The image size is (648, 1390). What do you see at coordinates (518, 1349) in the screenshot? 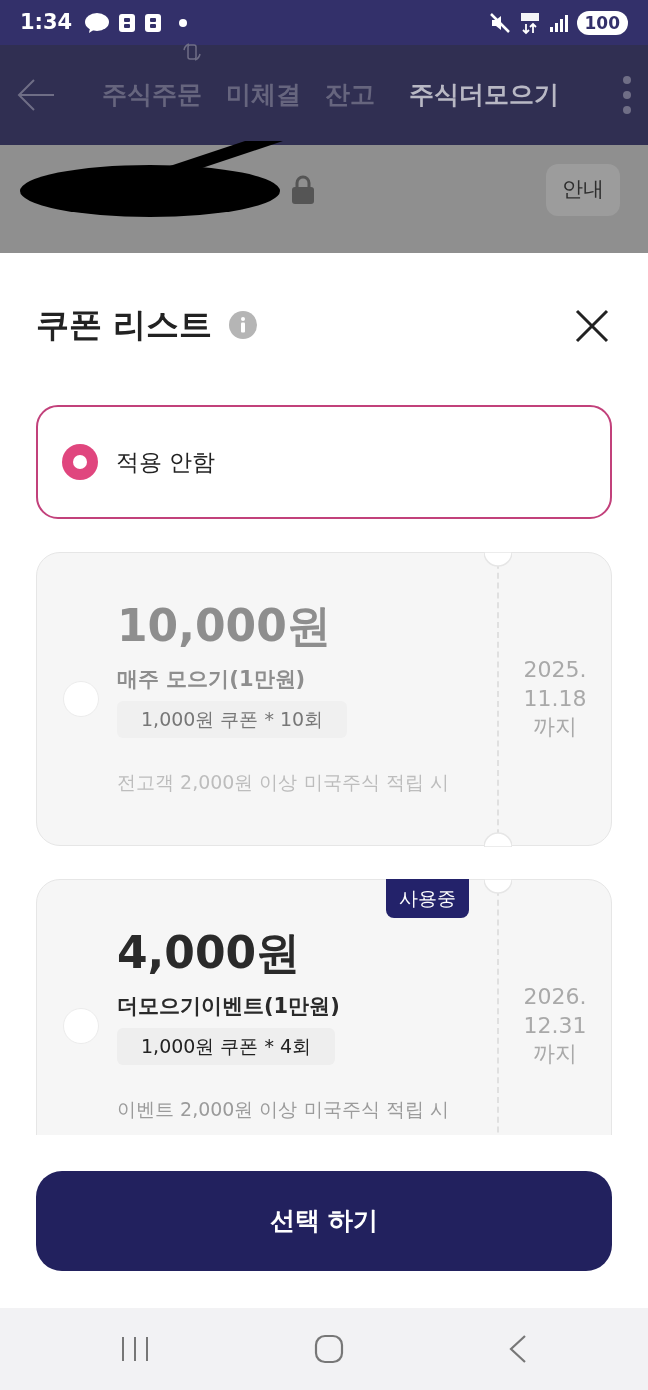
I see `back-icon` at bounding box center [518, 1349].